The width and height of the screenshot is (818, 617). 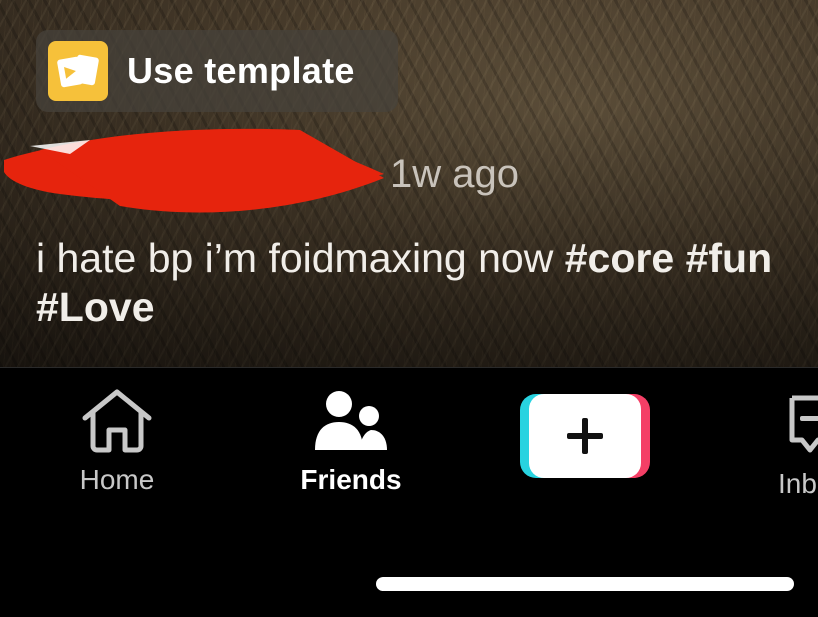 What do you see at coordinates (95, 307) in the screenshot?
I see `hashtag-love: #Love` at bounding box center [95, 307].